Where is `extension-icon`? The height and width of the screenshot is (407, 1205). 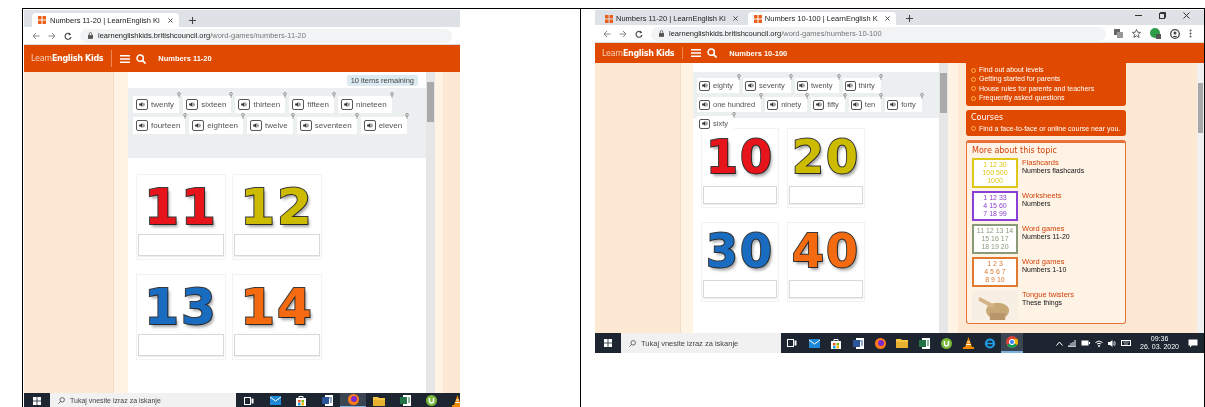 extension-icon is located at coordinates (1155, 33).